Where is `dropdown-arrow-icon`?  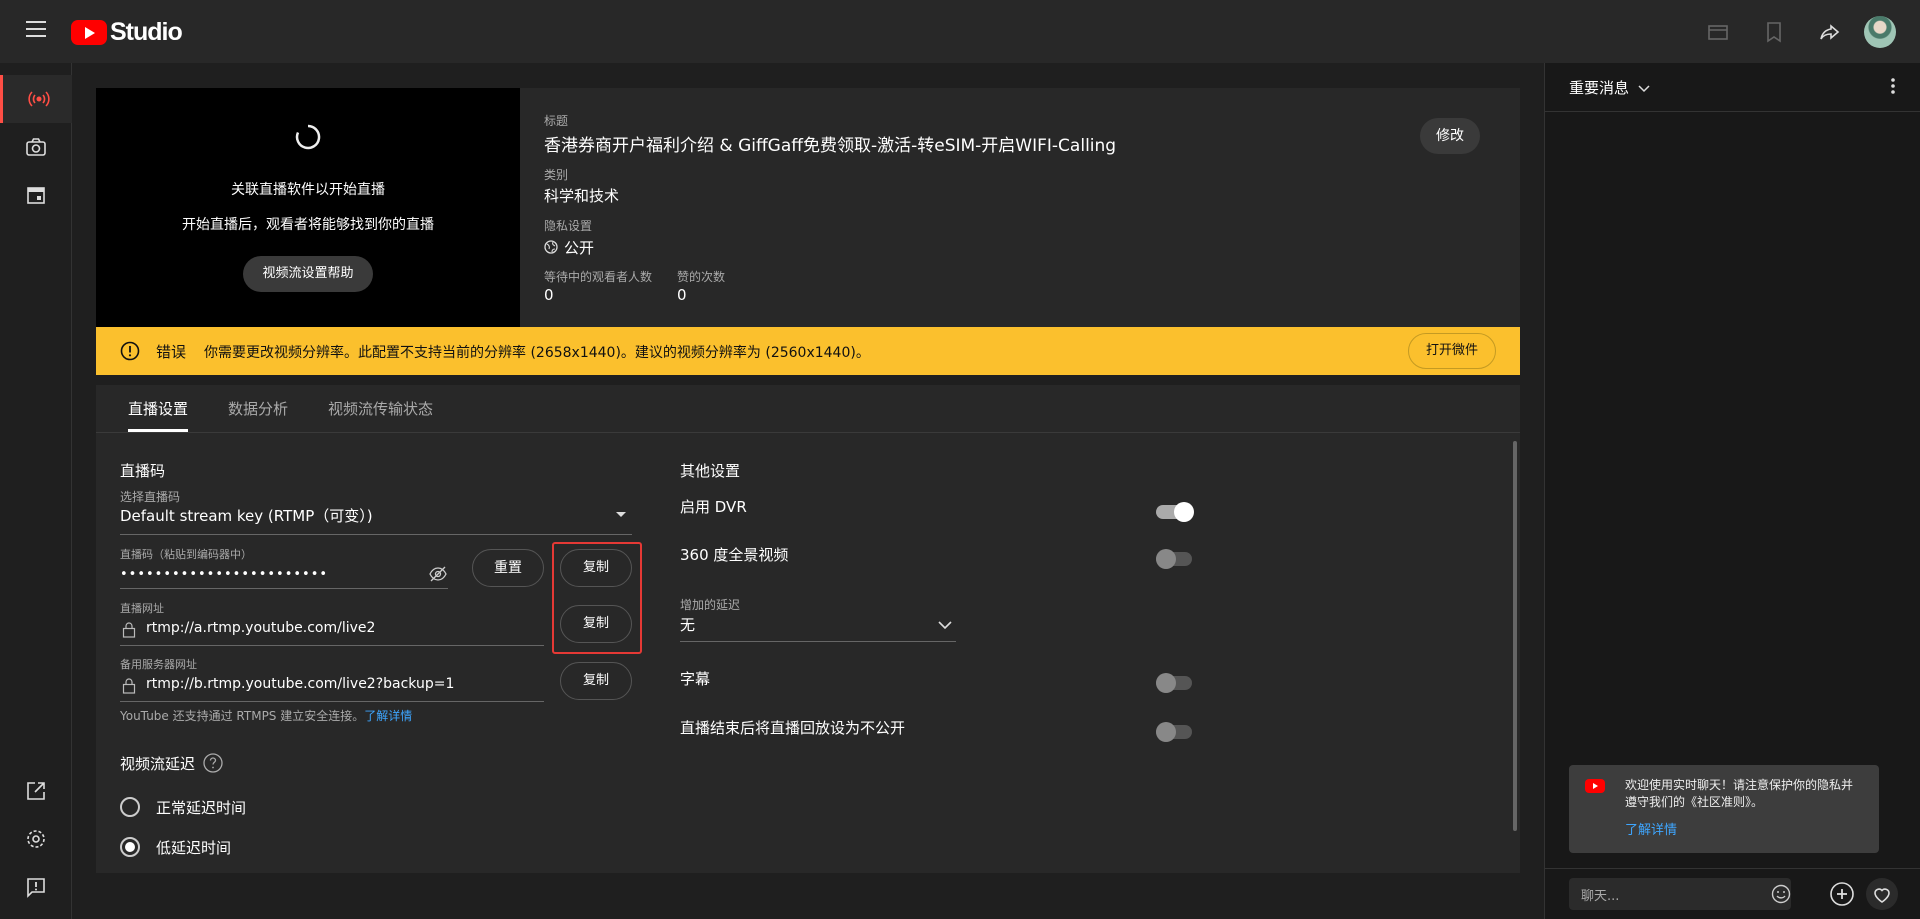
dropdown-arrow-icon is located at coordinates (621, 514).